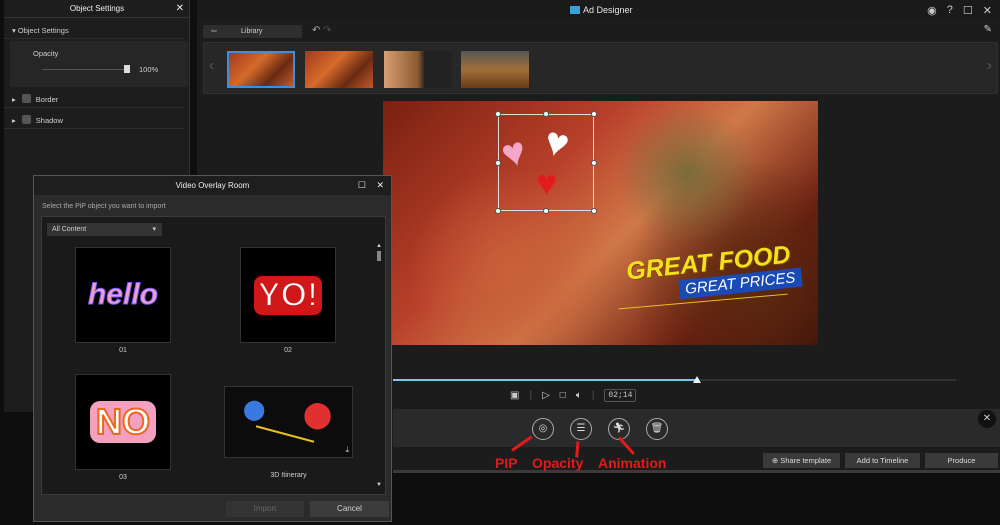 The image size is (1000, 525). I want to click on produce-button: Produce, so click(961, 460).